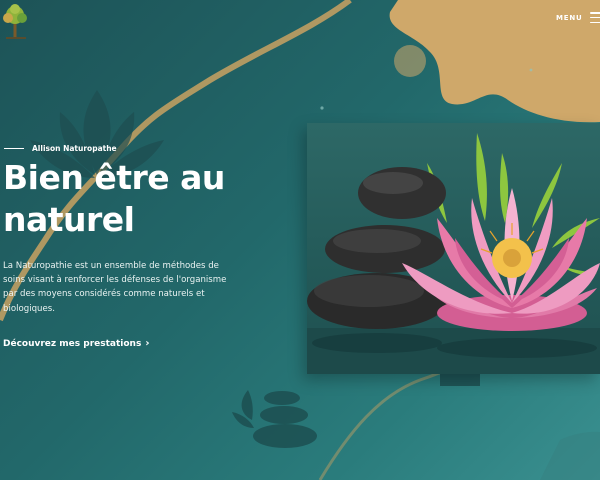 Image resolution: width=600 pixels, height=480 pixels. Describe the element at coordinates (274, 419) in the screenshot. I see `stones-watermark-icon` at that location.